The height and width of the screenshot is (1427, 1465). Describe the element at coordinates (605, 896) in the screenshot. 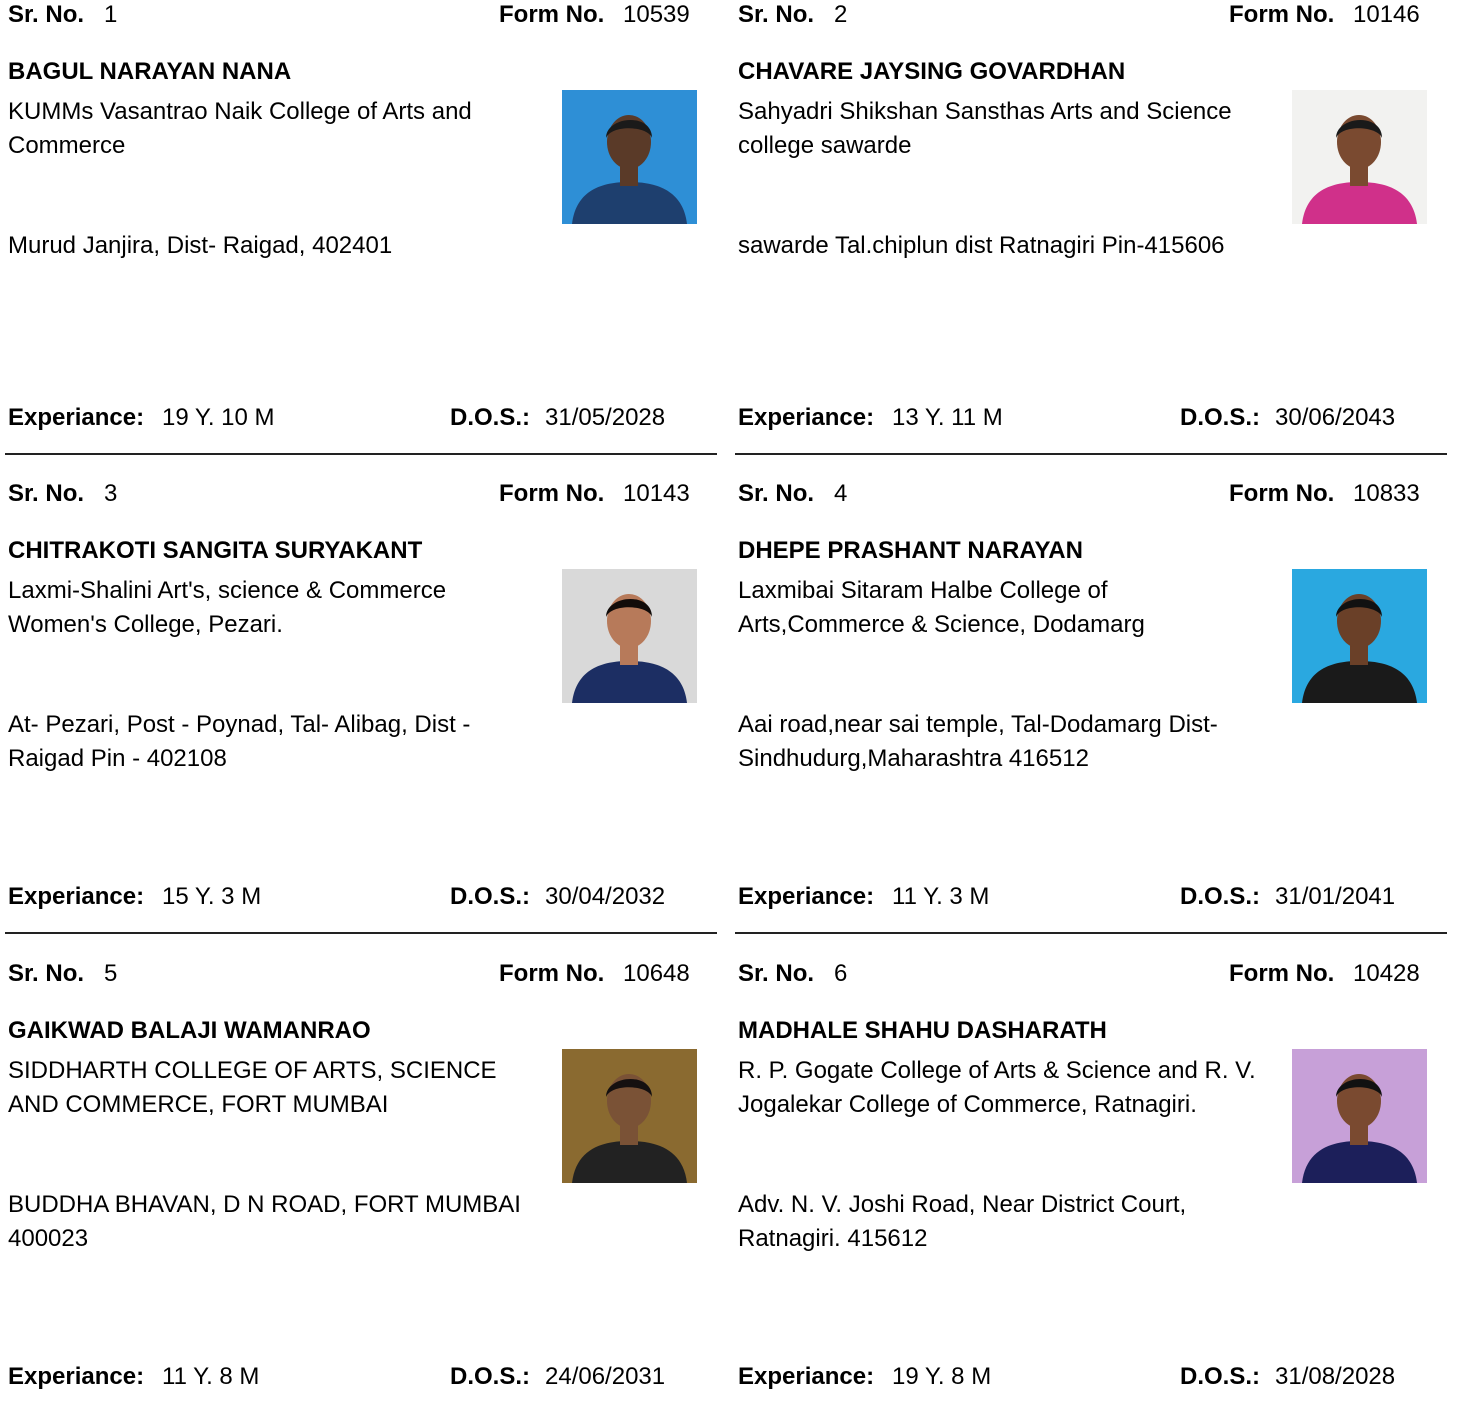

I see `dos-value: 30/04/2032` at that location.